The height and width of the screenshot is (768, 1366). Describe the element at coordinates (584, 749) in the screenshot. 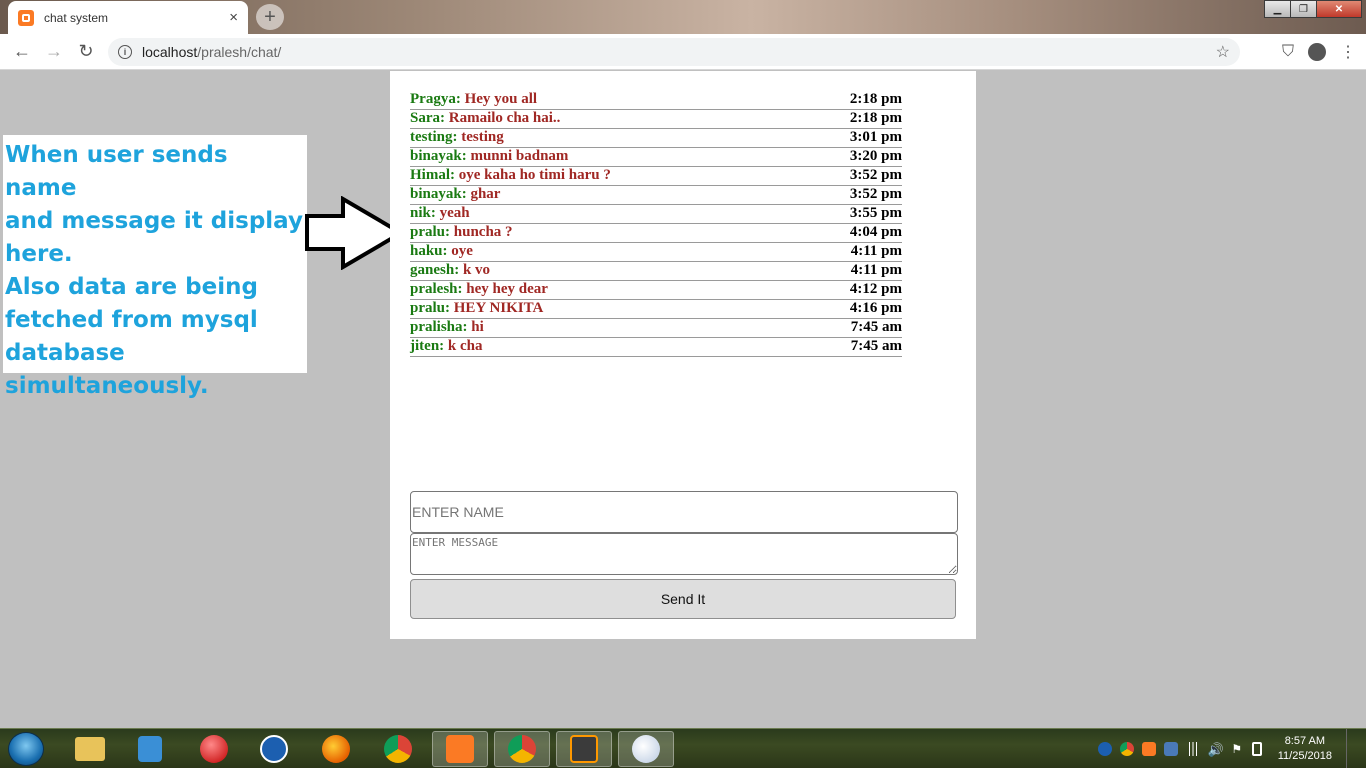

I see `sublime-text-icon` at that location.